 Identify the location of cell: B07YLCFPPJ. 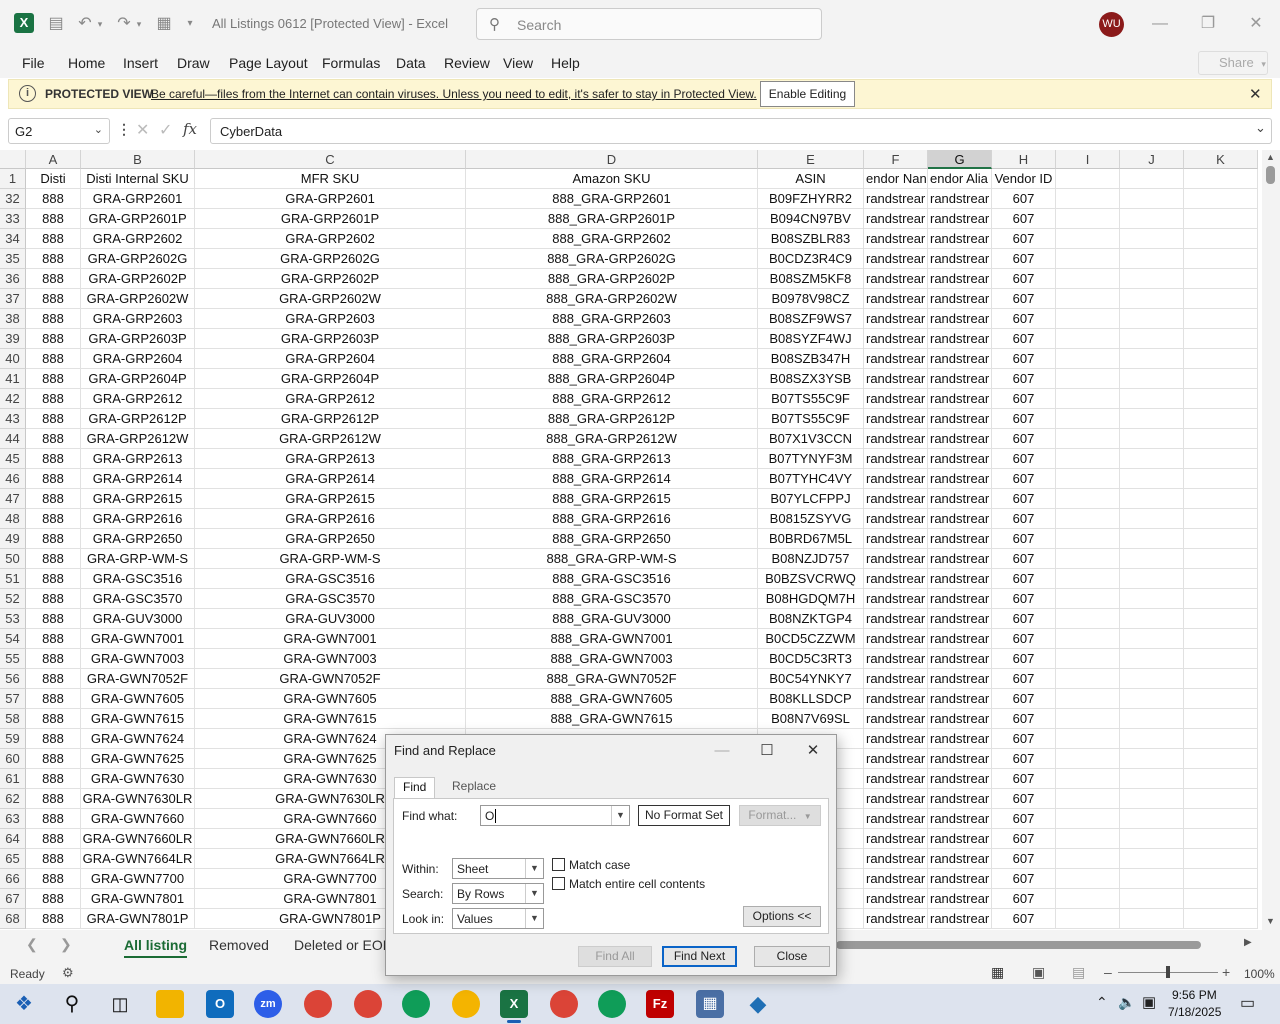
(811, 499).